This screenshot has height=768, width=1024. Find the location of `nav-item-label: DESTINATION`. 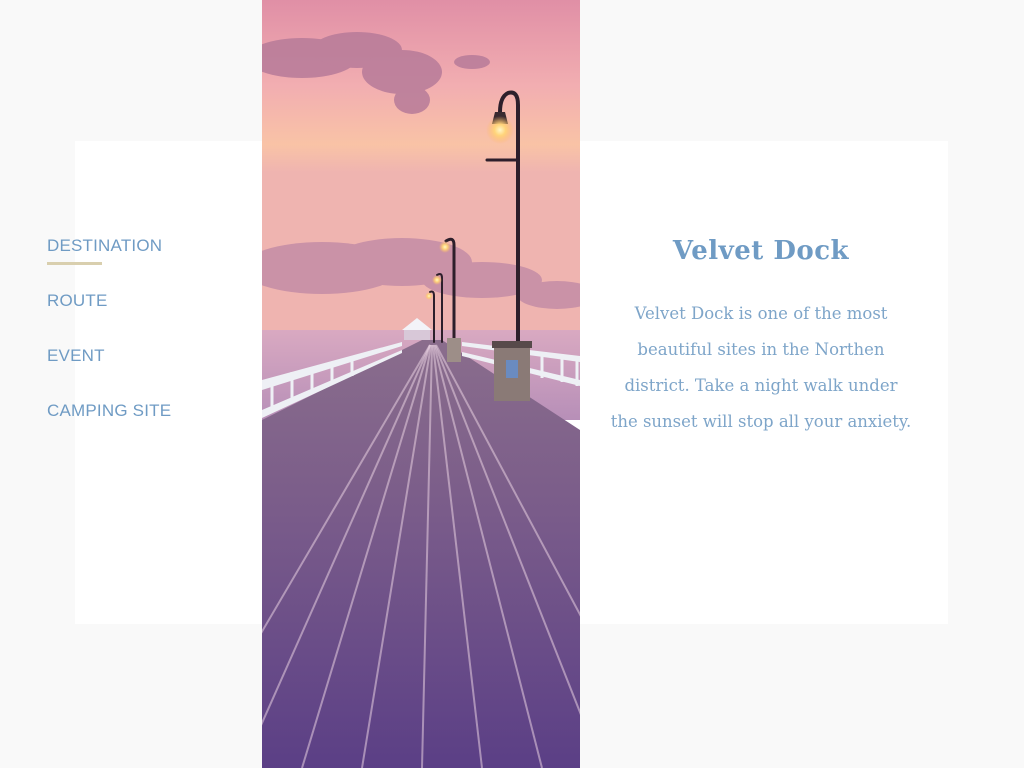

nav-item-label: DESTINATION is located at coordinates (105, 245).